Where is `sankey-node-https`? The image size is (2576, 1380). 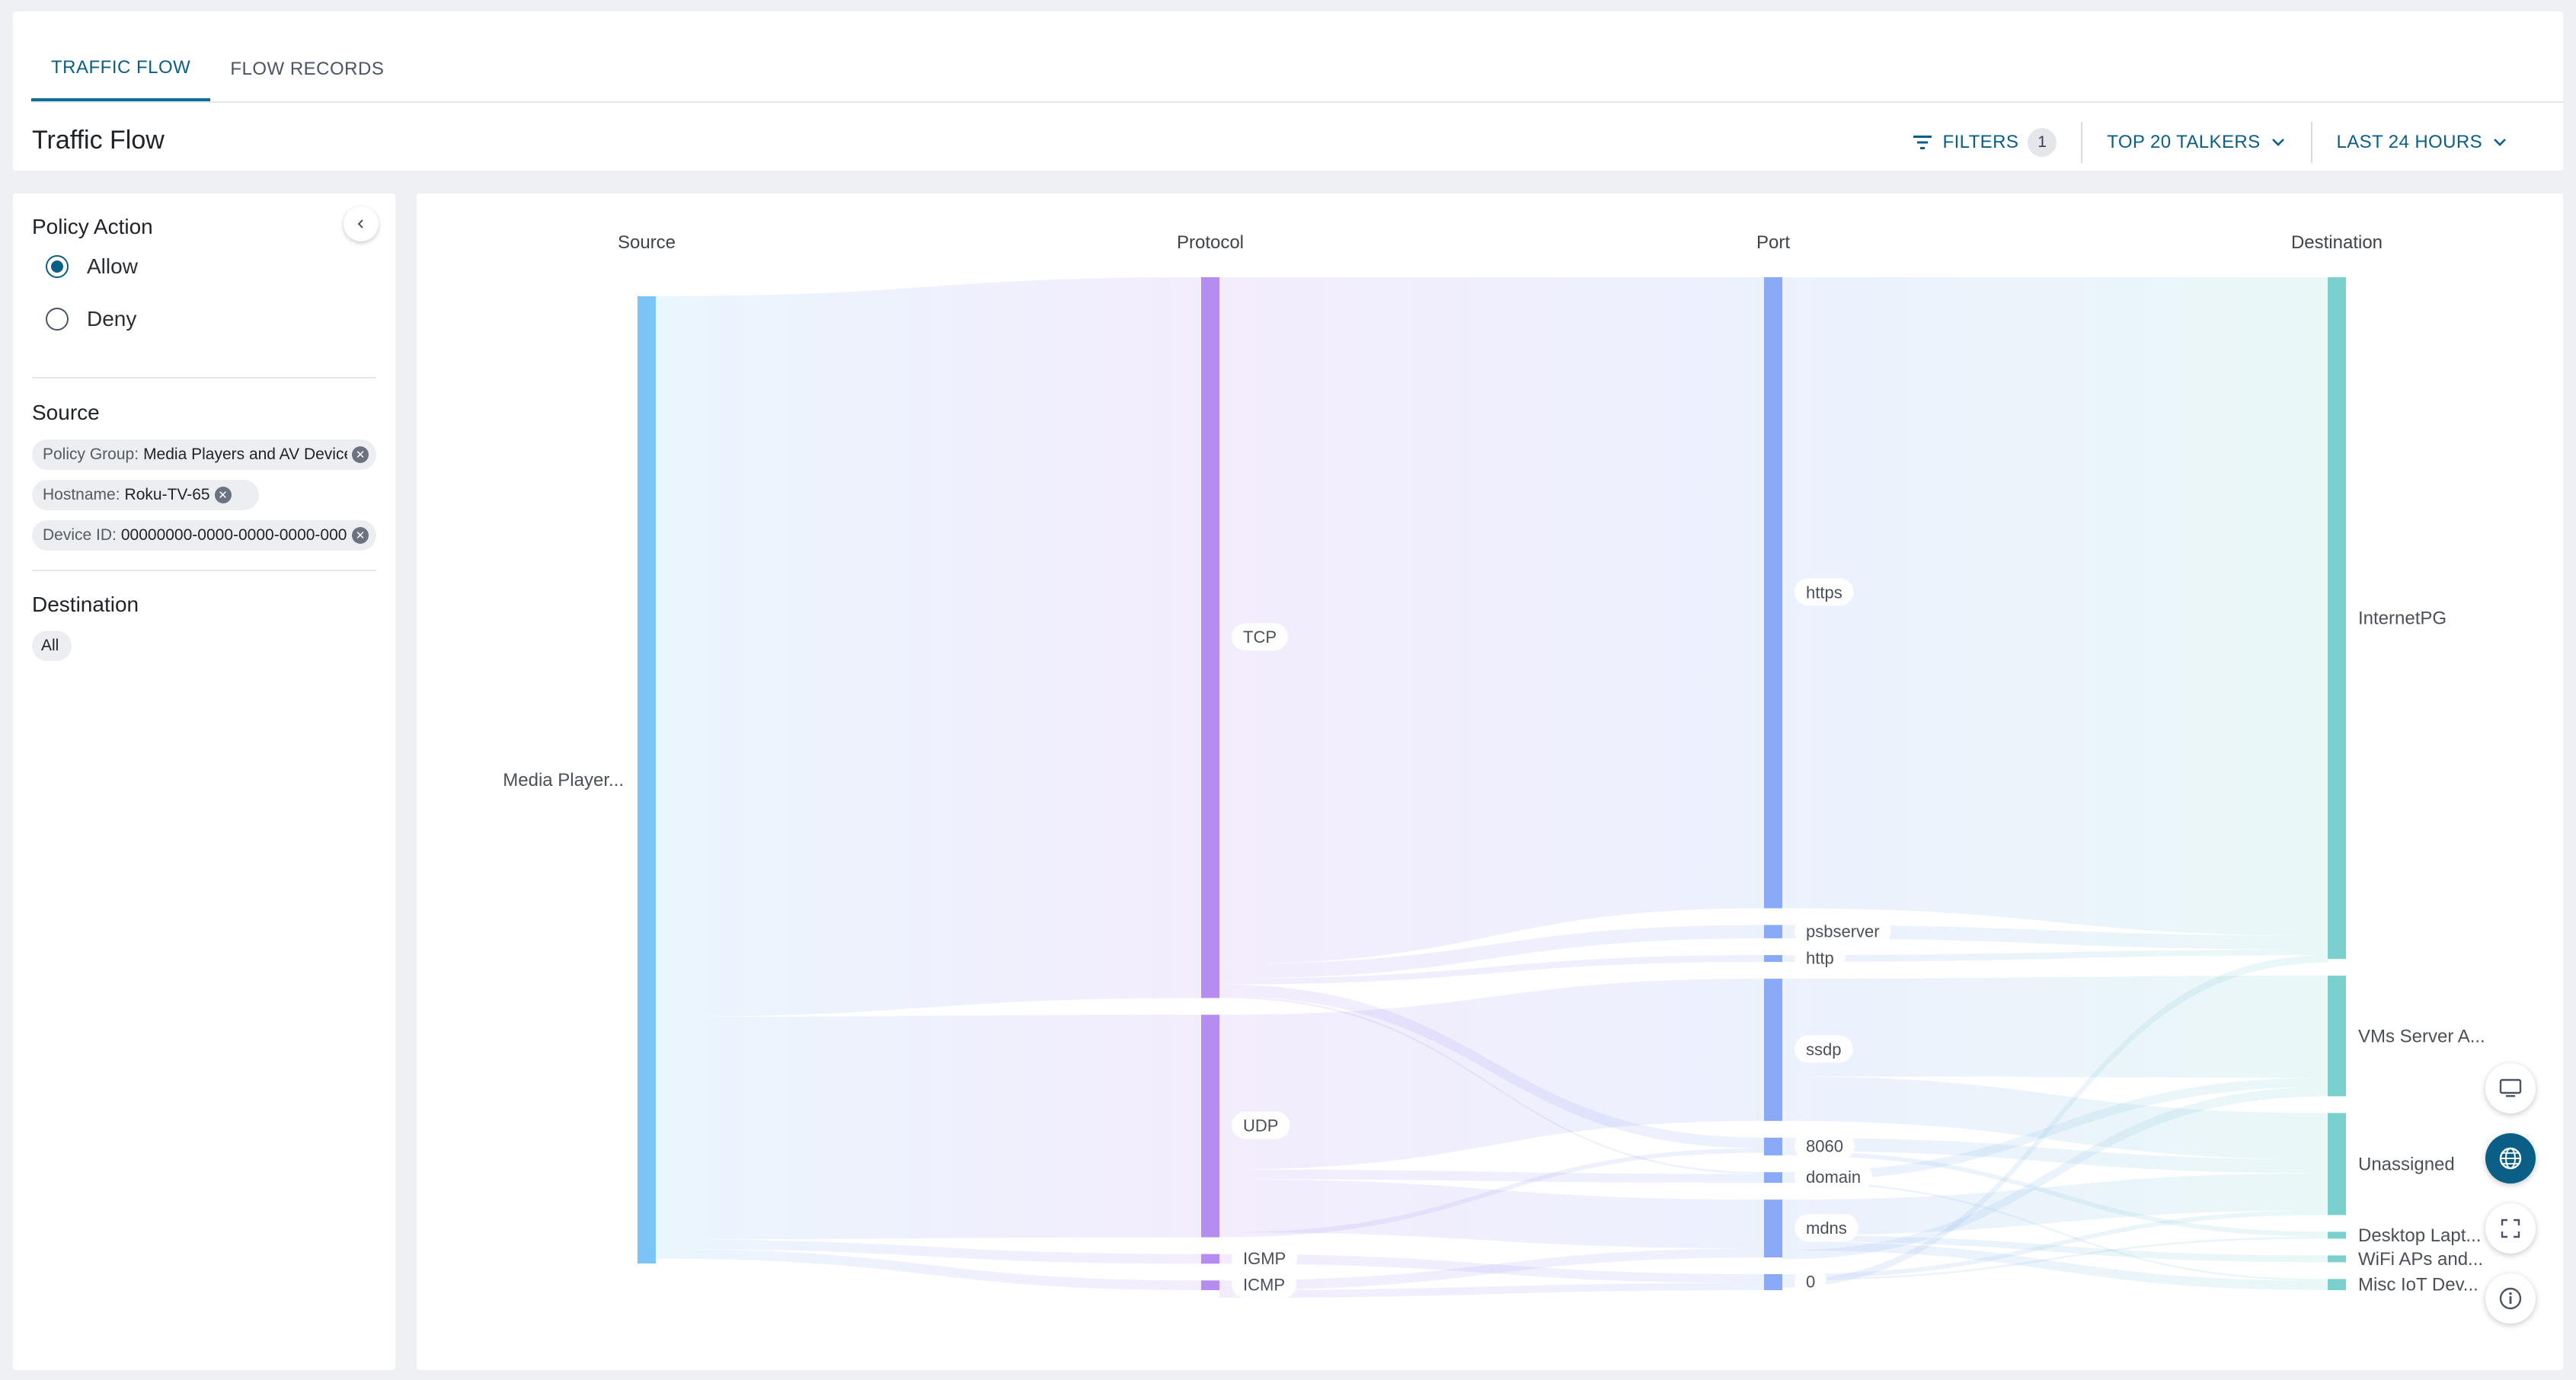 sankey-node-https is located at coordinates (1773, 593).